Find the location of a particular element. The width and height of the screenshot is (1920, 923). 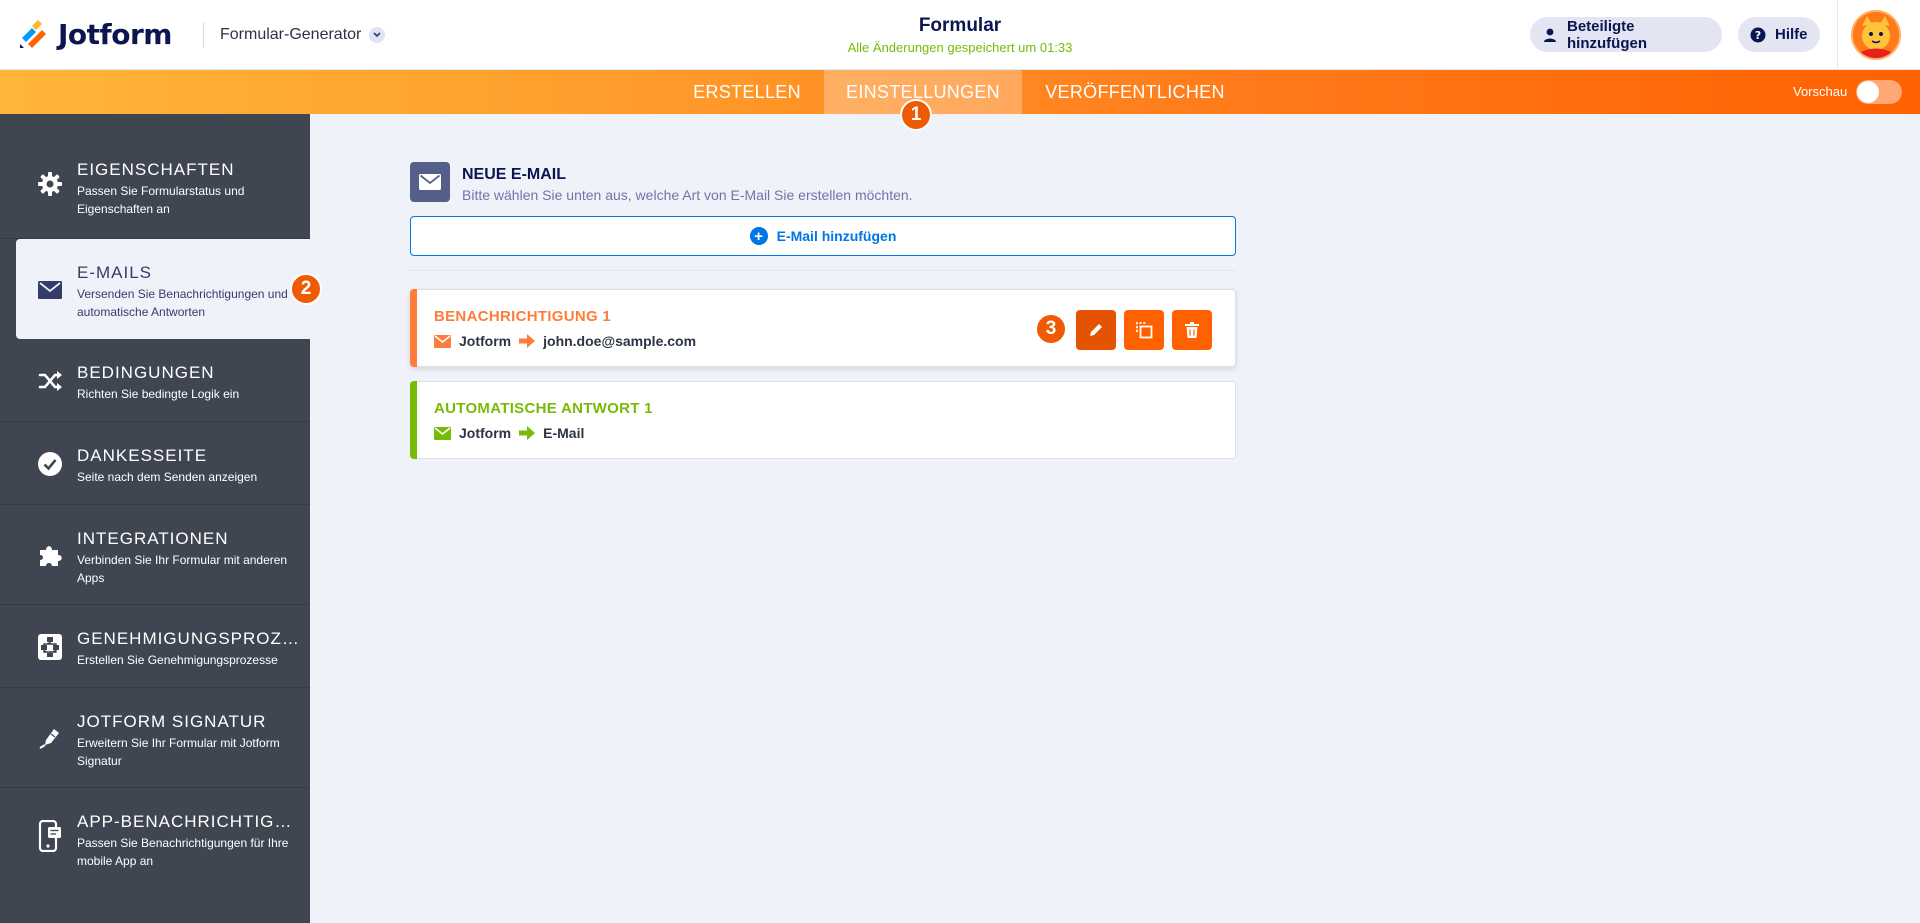

avatar-image is located at coordinates (1876, 35).